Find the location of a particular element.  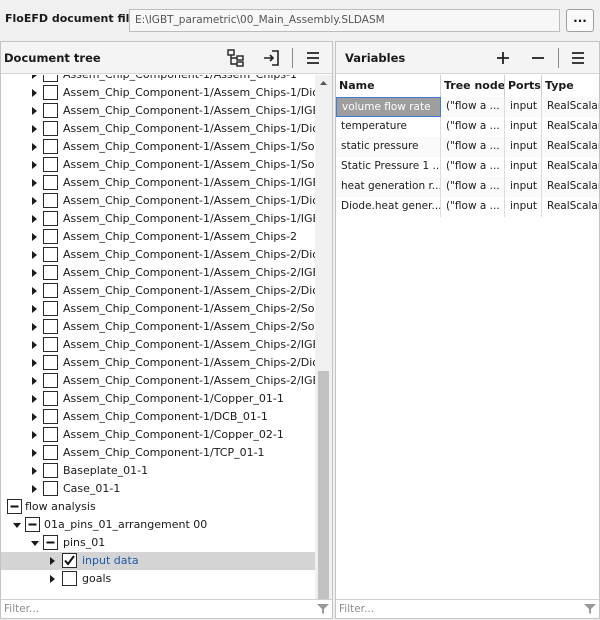

tree-item: Assem_Chip_Component-1/Copper_01-1 is located at coordinates (158, 399).